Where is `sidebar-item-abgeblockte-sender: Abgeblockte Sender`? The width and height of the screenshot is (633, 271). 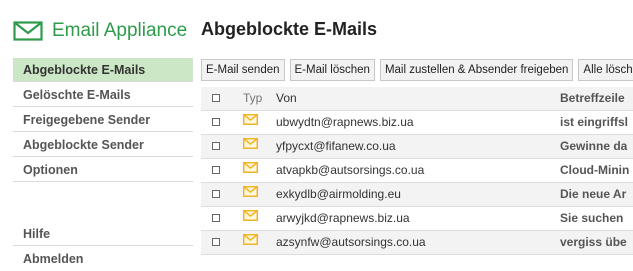 sidebar-item-abgeblockte-sender: Abgeblockte Sender is located at coordinates (103, 145).